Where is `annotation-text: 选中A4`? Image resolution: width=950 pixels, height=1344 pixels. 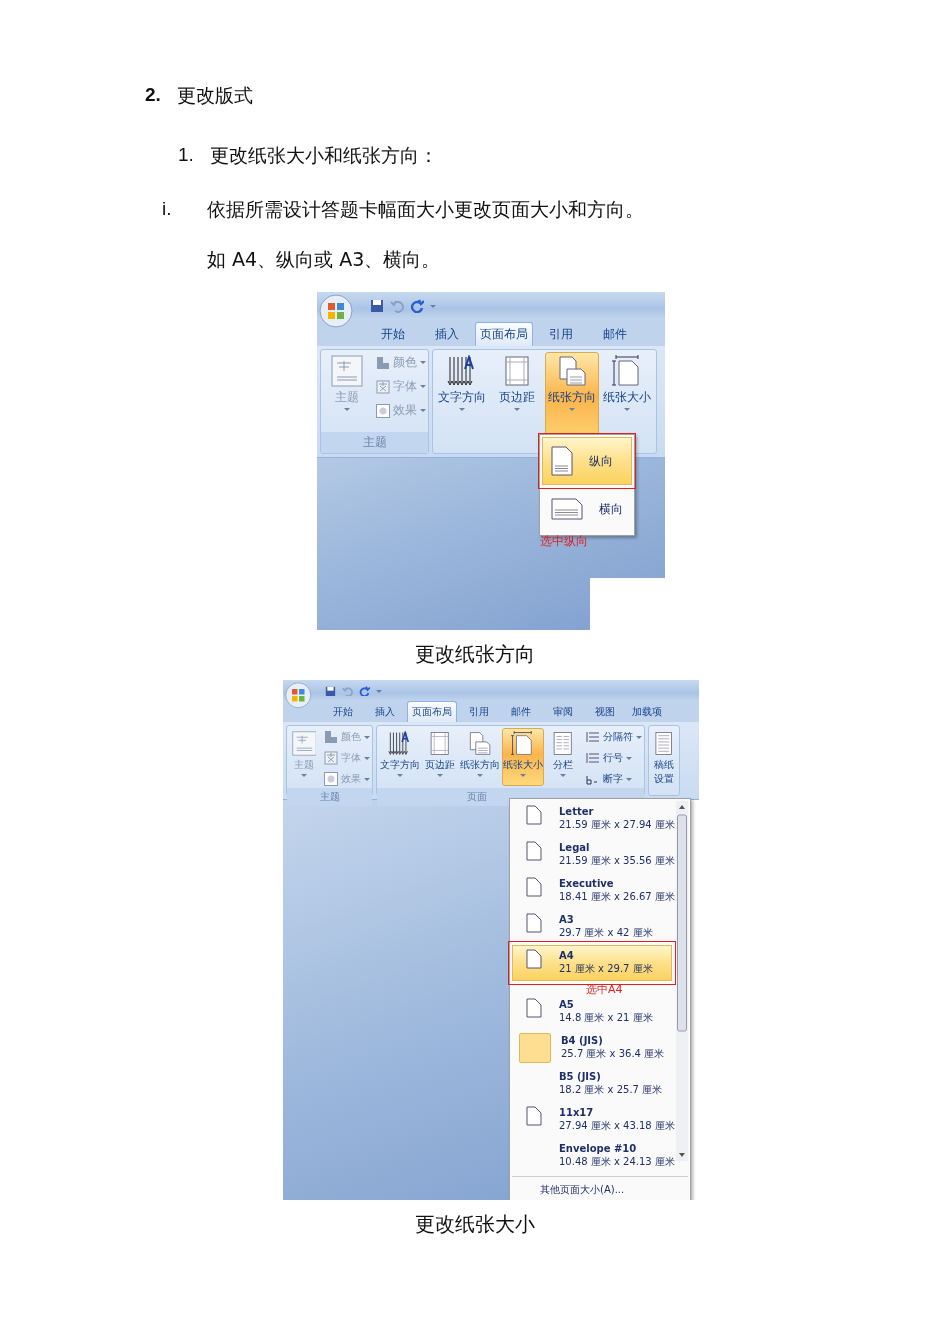 annotation-text: 选中A4 is located at coordinates (604, 989).